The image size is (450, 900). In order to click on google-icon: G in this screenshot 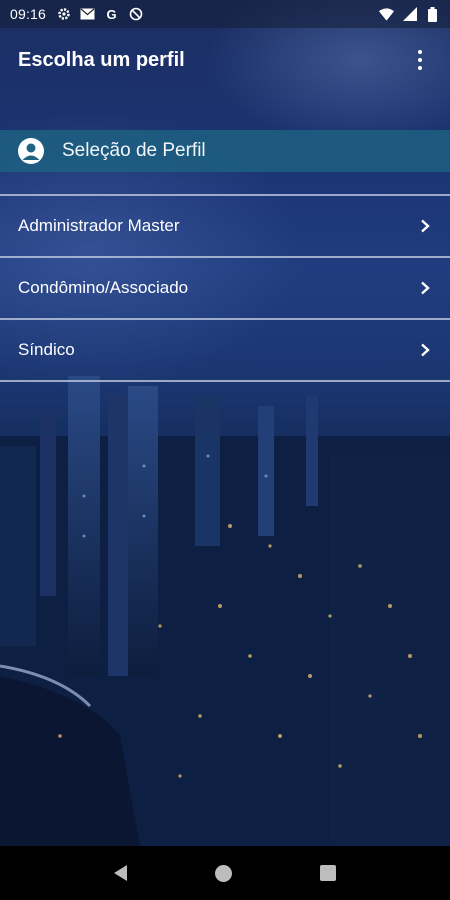, I will do `click(111, 14)`.